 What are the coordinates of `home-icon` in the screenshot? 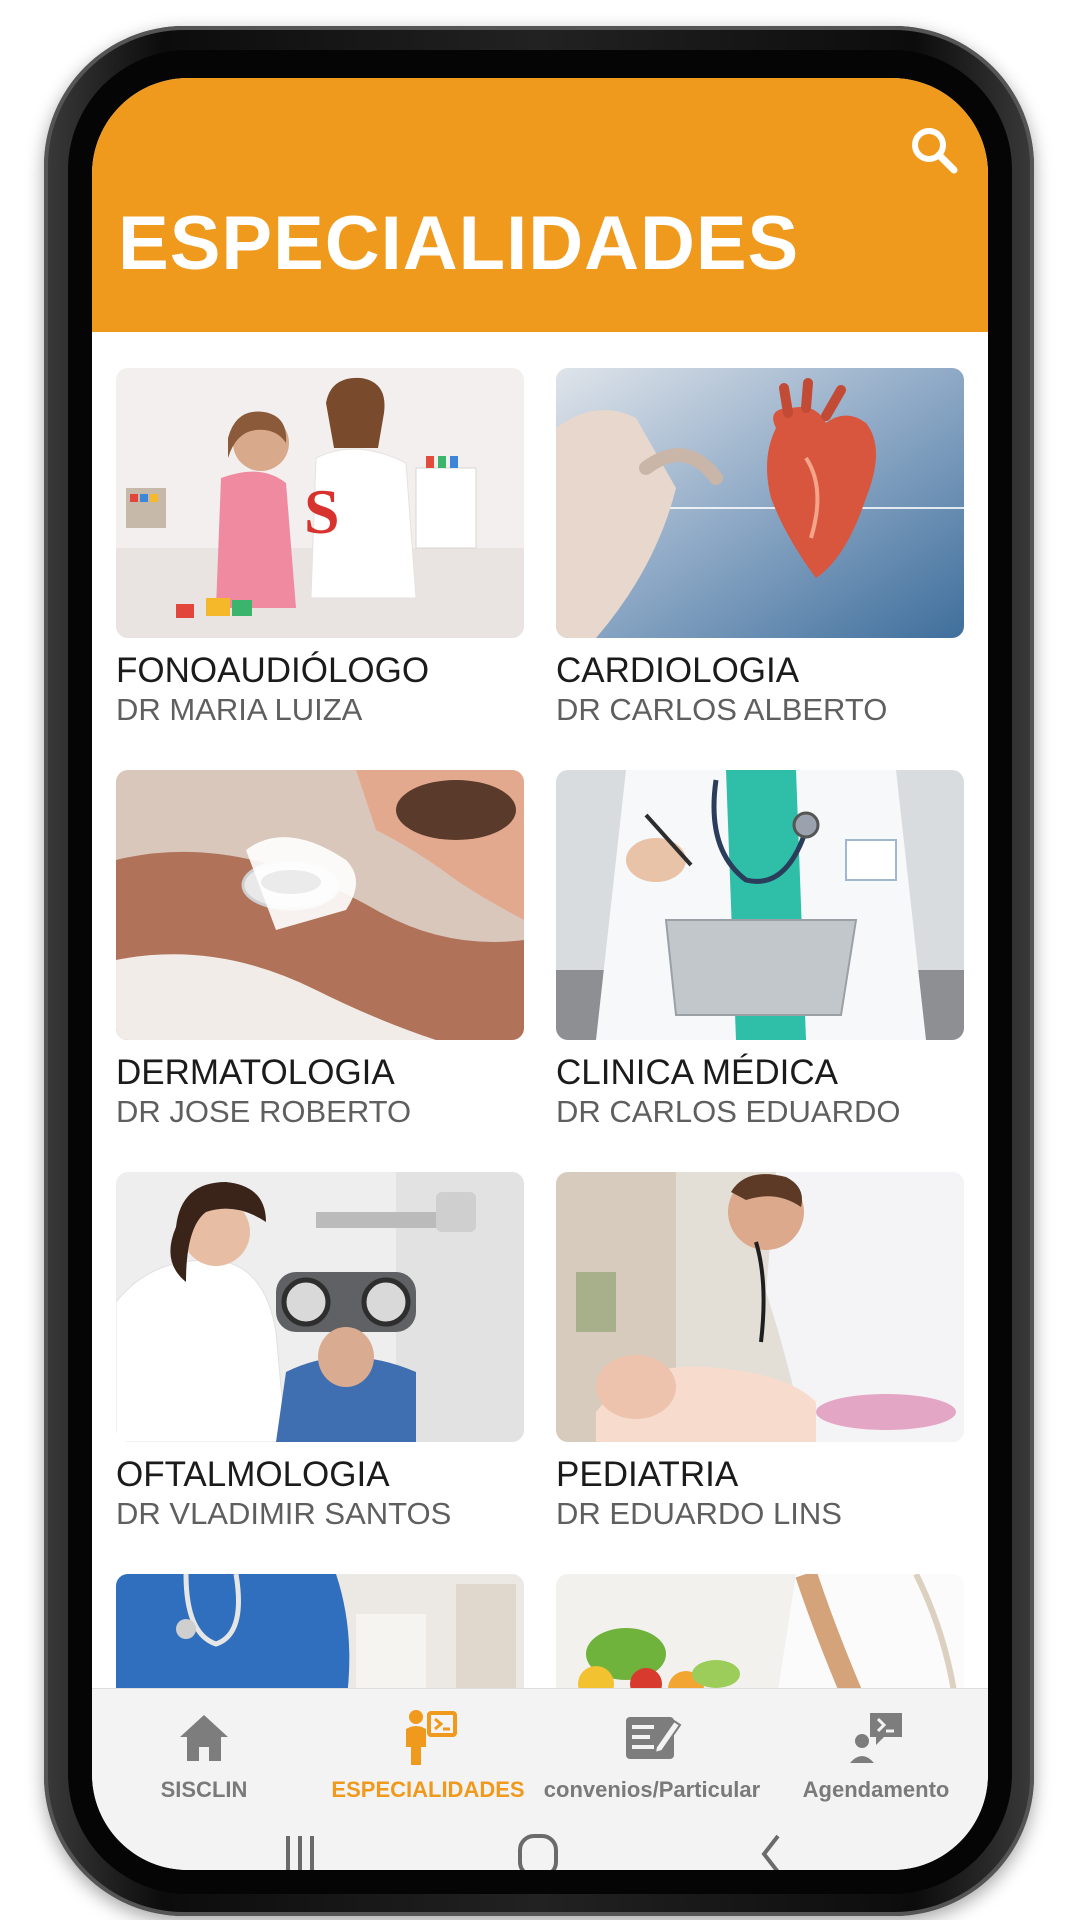 It's located at (204, 1738).